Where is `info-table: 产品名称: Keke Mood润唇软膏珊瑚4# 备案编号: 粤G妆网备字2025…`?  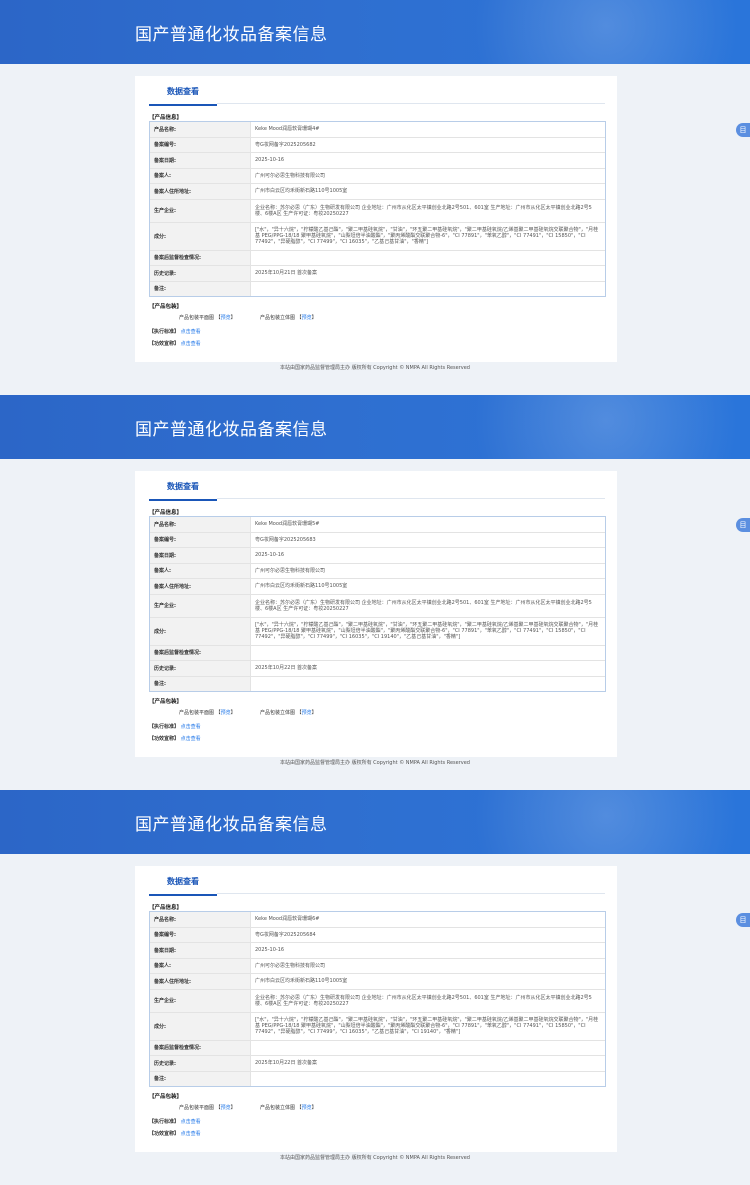
info-table: 产品名称: Keke Mood润唇软膏珊瑚4# 备案编号: 粤G妆网备字2025… is located at coordinates (377, 209).